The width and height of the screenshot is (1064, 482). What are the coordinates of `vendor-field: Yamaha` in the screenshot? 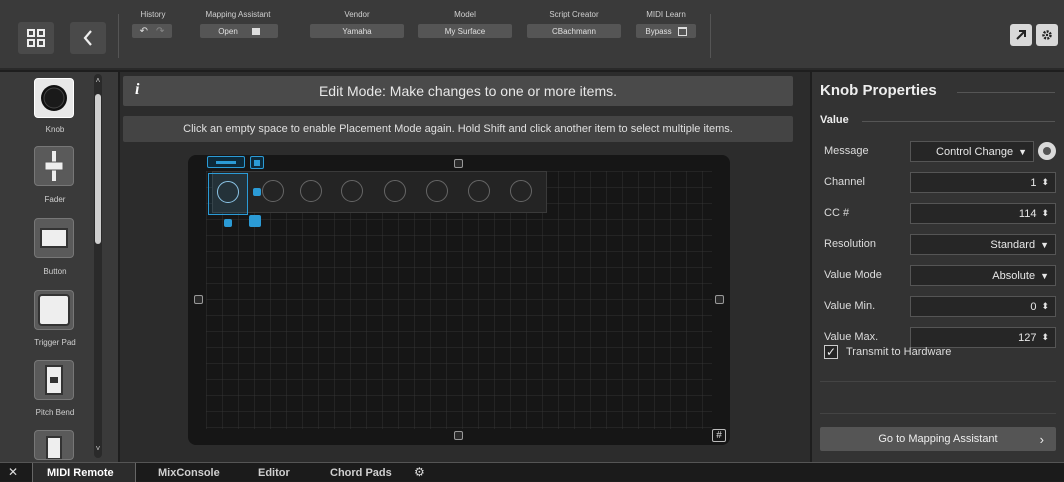 It's located at (357, 31).